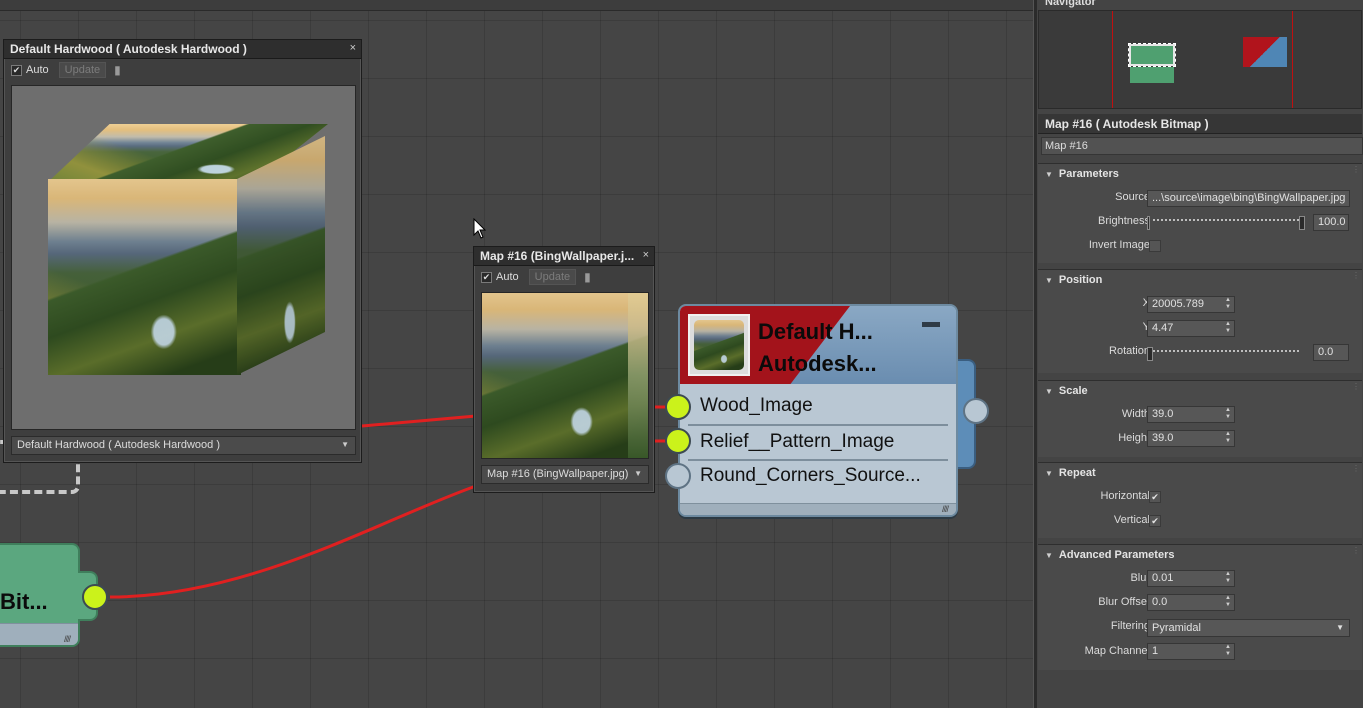 Image resolution: width=1363 pixels, height=708 pixels. I want to click on blur-offset-spinner: 0.0 ▲ ▼, so click(1191, 602).